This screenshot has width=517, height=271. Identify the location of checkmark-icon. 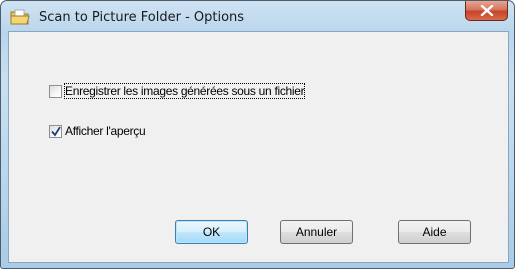
(56, 131).